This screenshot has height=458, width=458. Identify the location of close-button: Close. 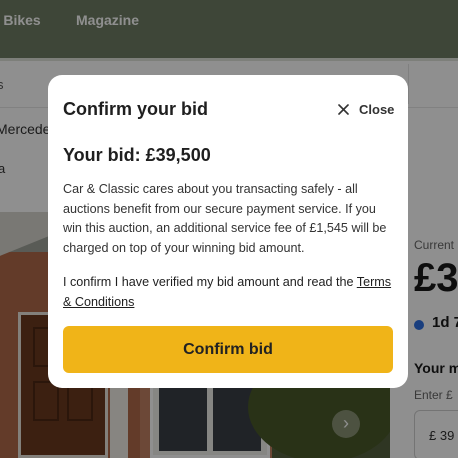
(366, 109).